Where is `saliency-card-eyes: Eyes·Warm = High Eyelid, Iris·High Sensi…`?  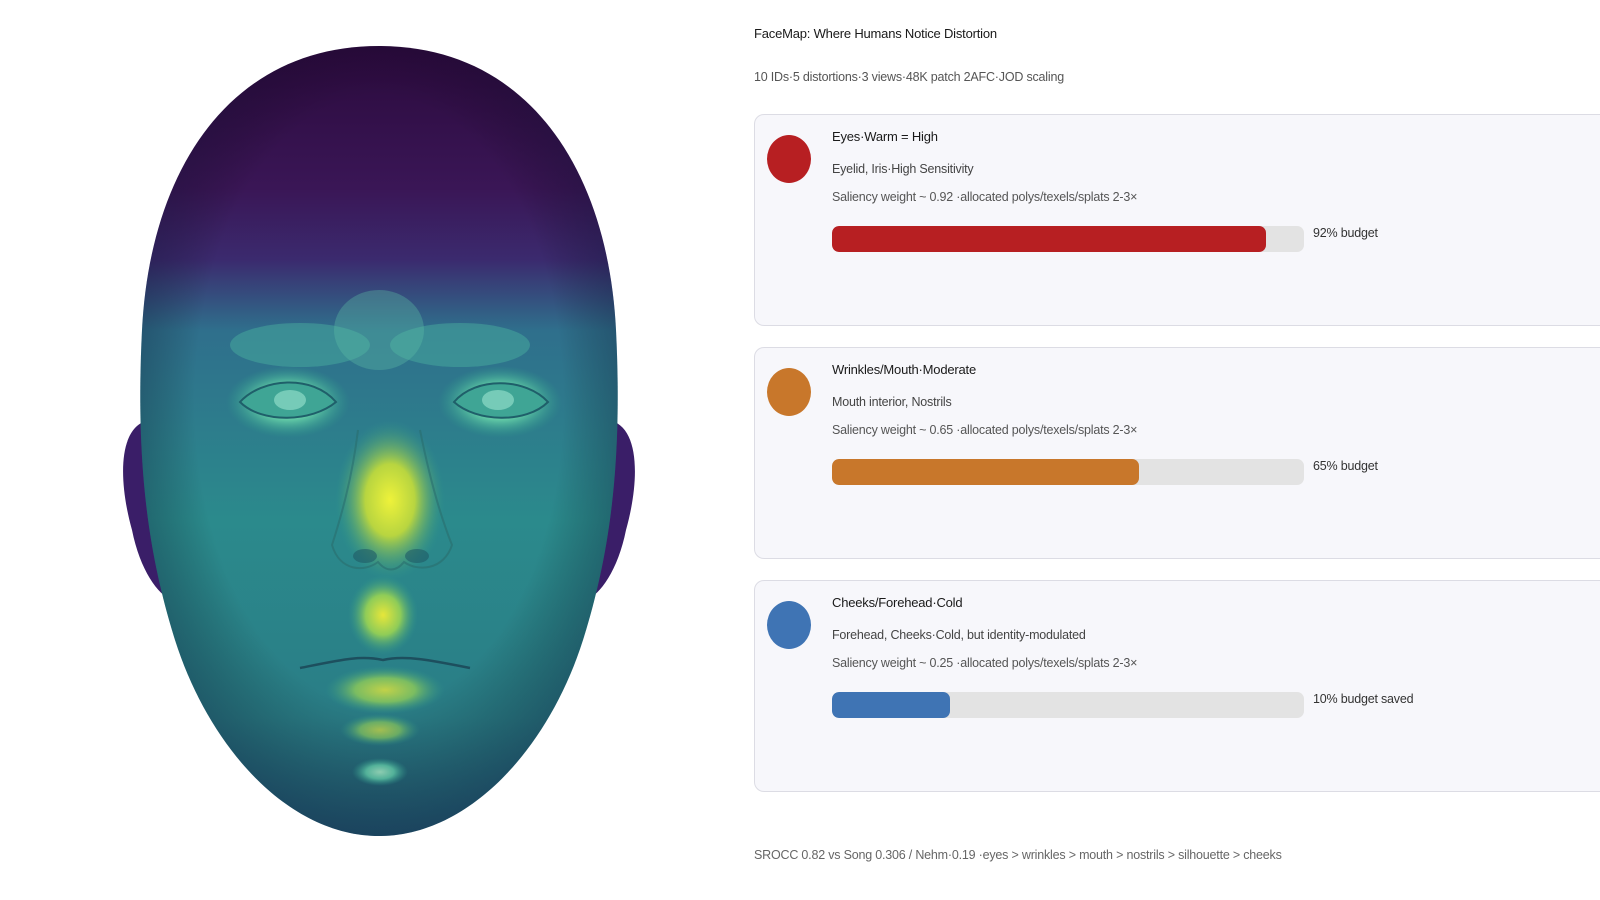 saliency-card-eyes: Eyes·Warm = High Eyelid, Iris·High Sensi… is located at coordinates (1177, 220).